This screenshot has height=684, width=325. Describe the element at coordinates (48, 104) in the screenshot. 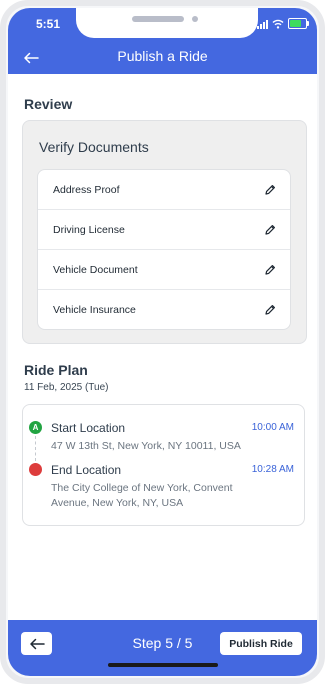

I see `review-heading: Review` at that location.